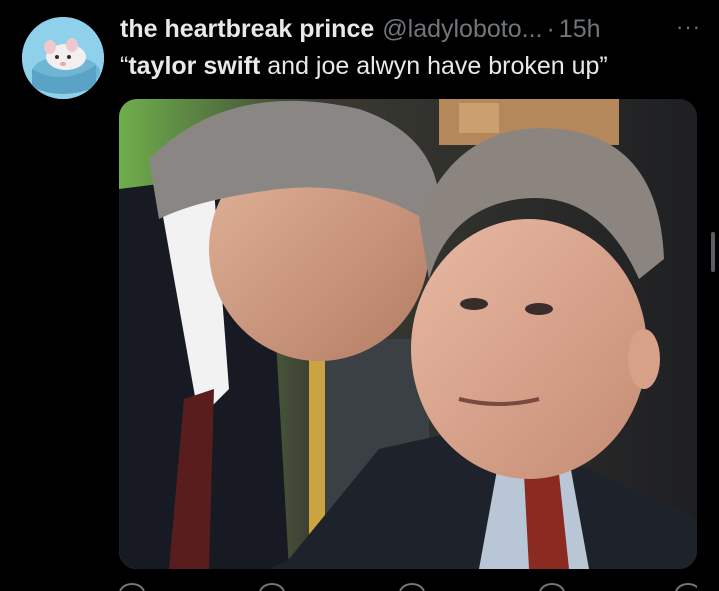  Describe the element at coordinates (580, 29) in the screenshot. I see `timestamp: 15h` at that location.